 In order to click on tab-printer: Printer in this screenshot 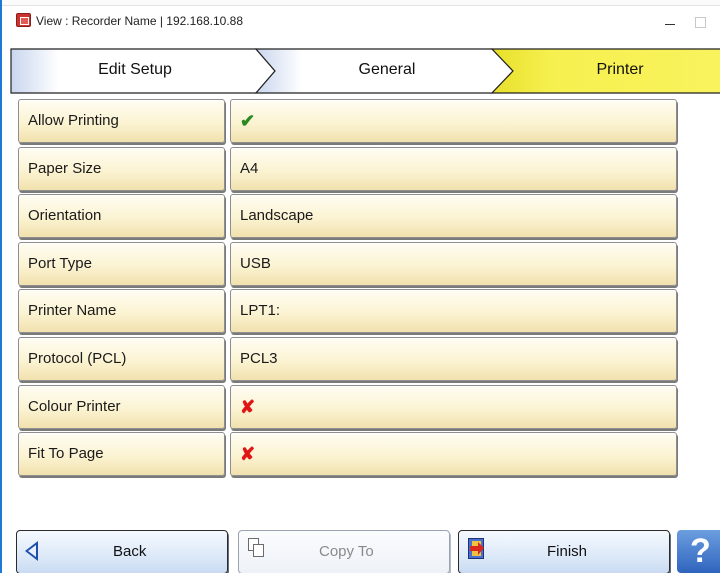, I will do `click(620, 70)`.